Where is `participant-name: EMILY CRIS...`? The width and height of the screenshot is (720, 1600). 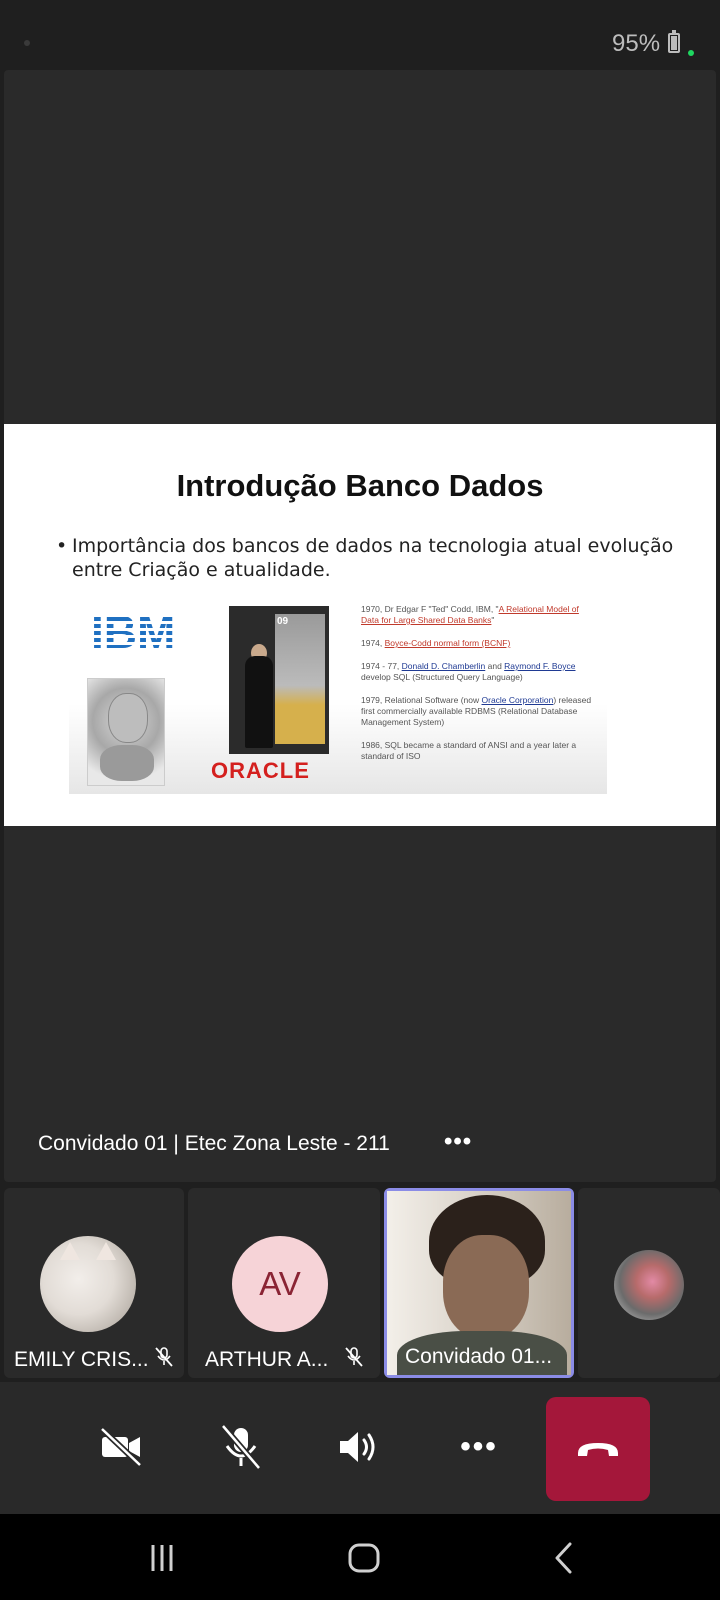 participant-name: EMILY CRIS... is located at coordinates (81, 1359).